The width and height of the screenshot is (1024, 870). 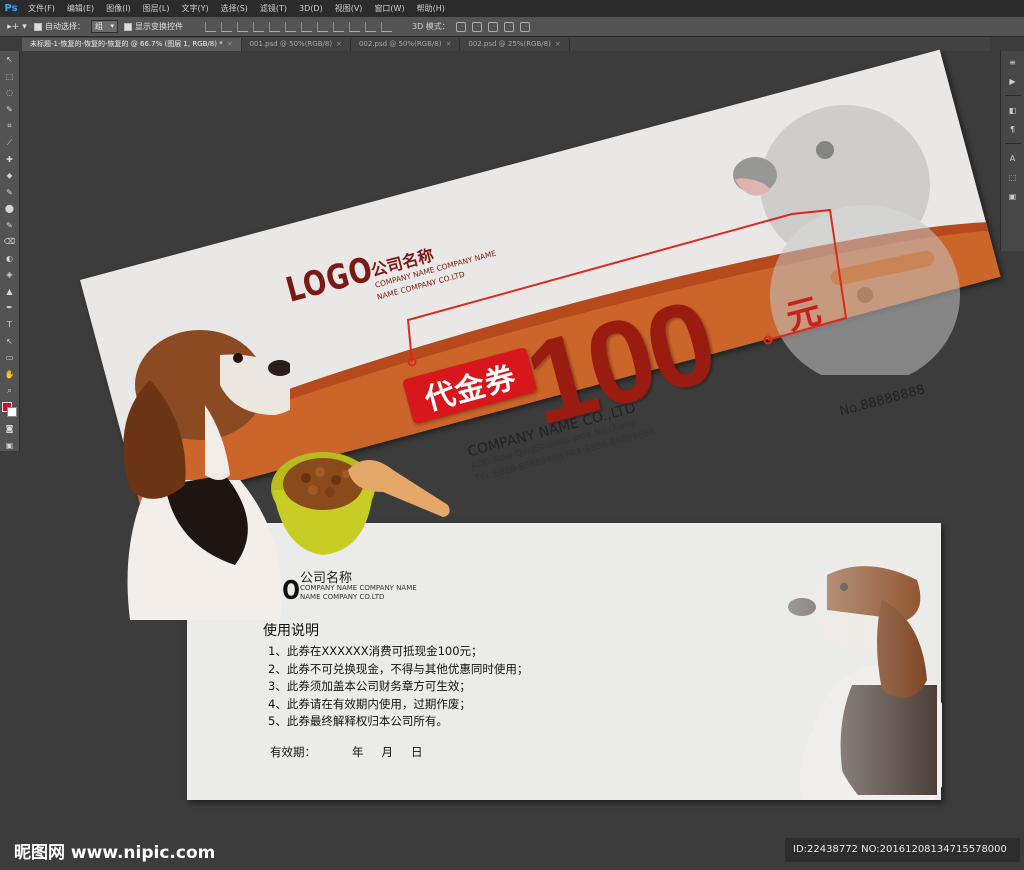 I want to click on tab-label: 002.psd @ 50%(RGB/8), so click(x=400, y=44).